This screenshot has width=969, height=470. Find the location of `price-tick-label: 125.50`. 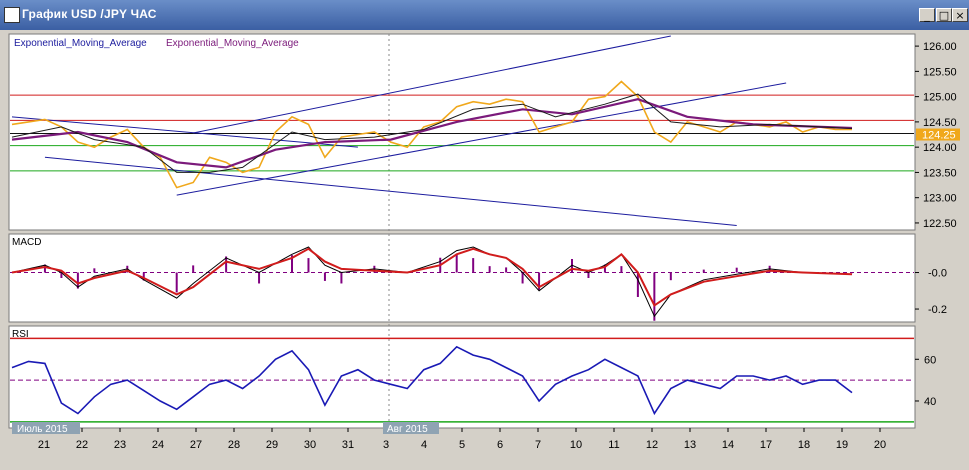

price-tick-label: 125.50 is located at coordinates (940, 72).